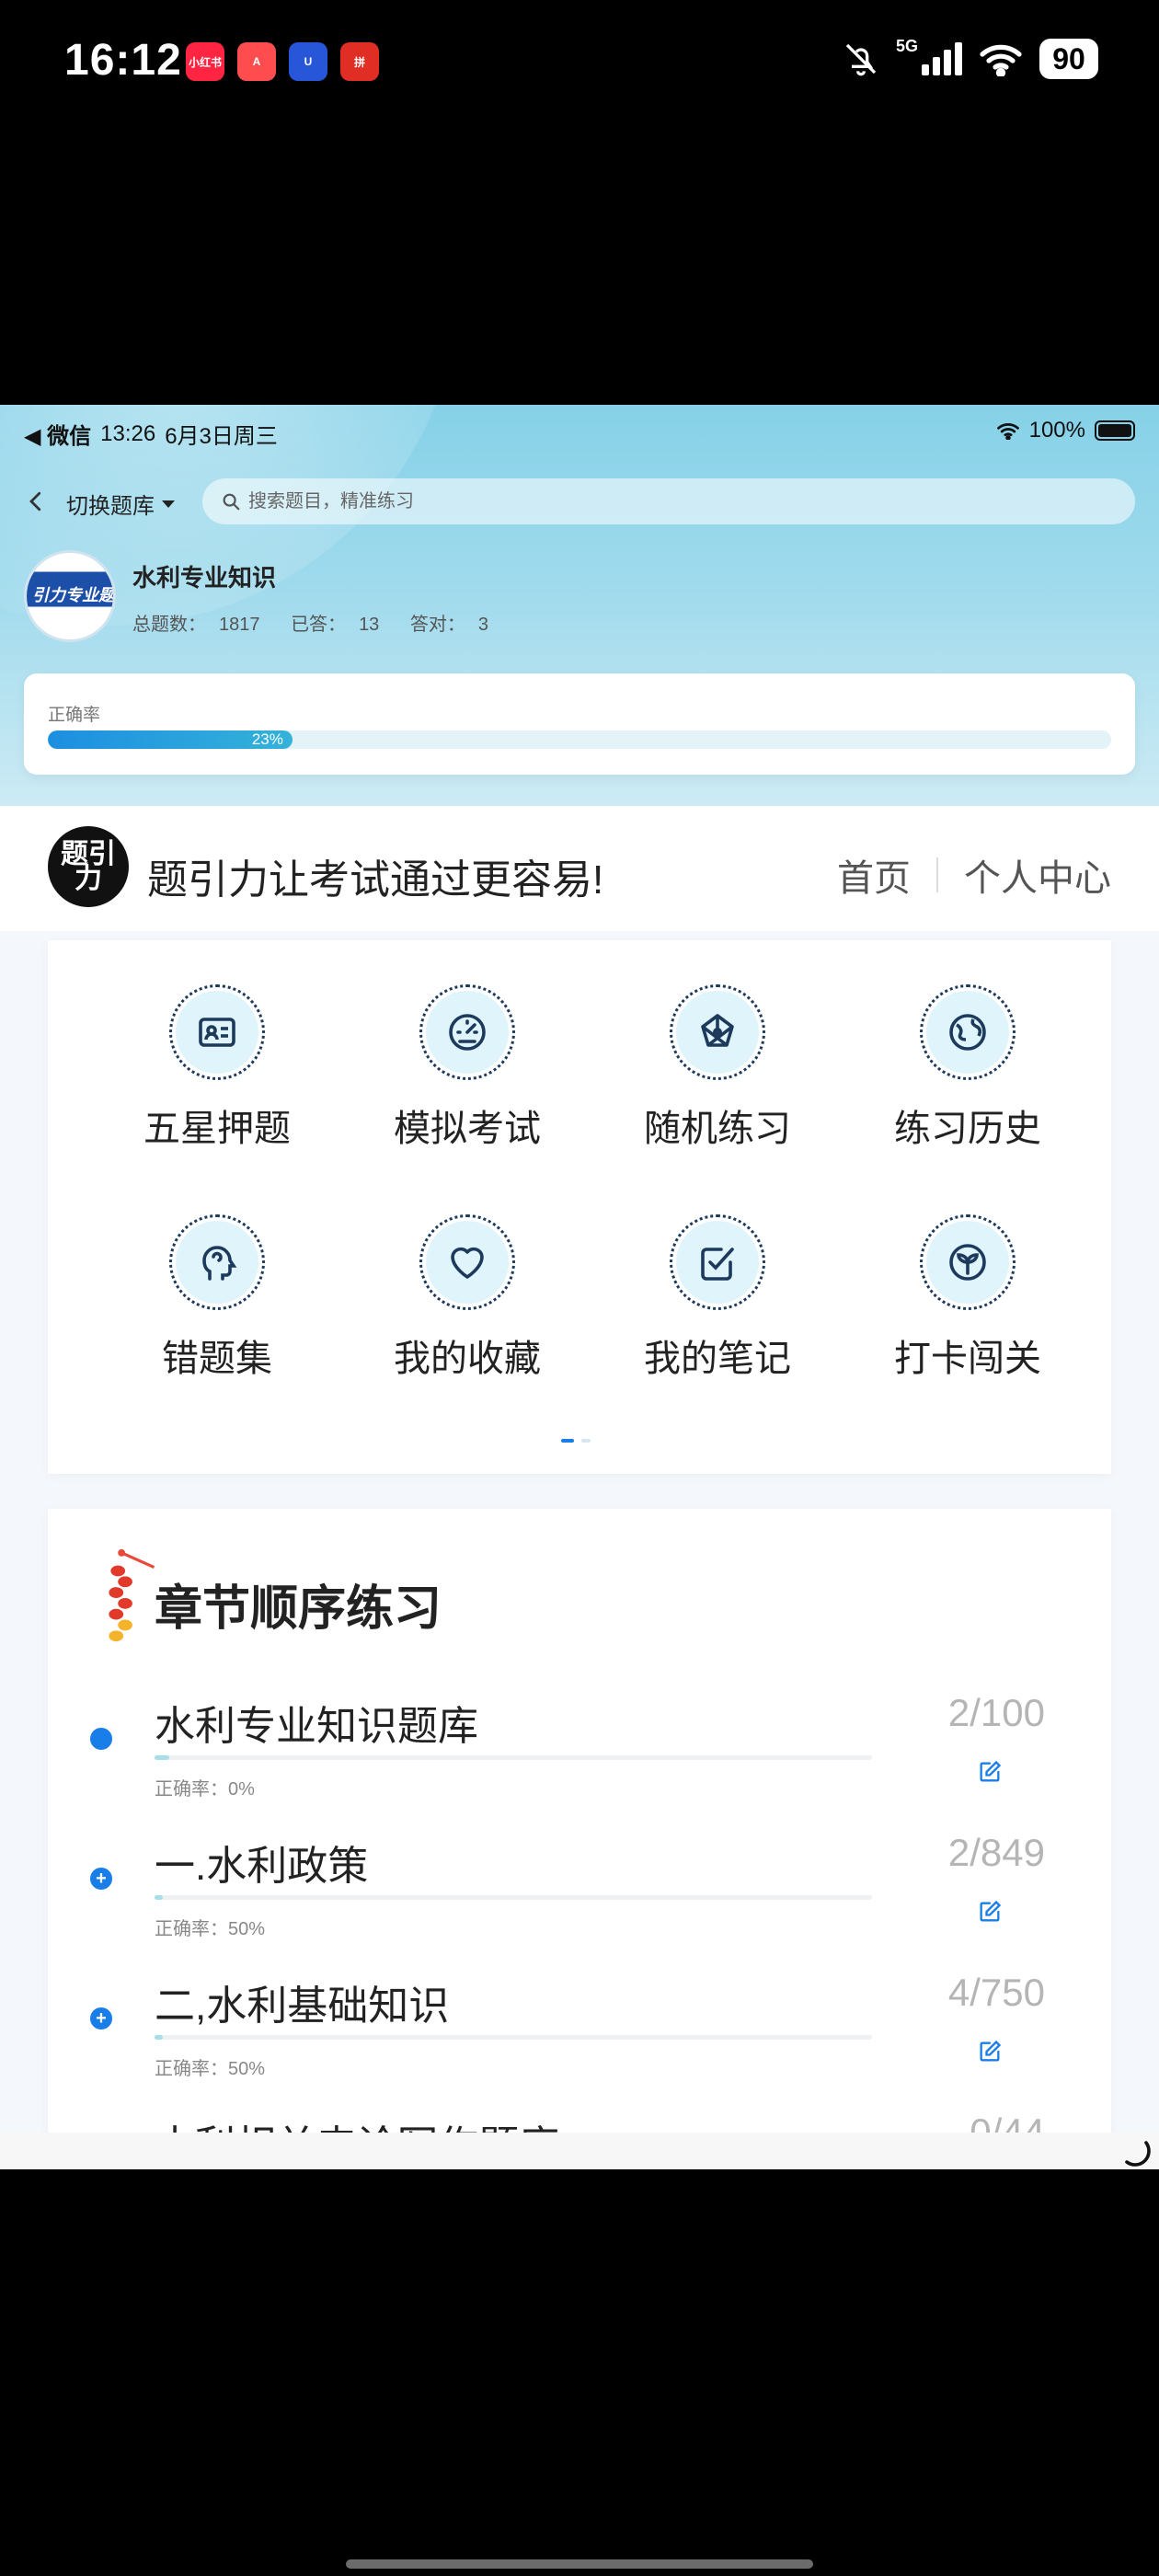 The width and height of the screenshot is (1159, 2576). What do you see at coordinates (576, 600) in the screenshot?
I see `question-bank-info: 引力专业题 水利专业知识 总题数： 1817 已答： 13 答对： 3` at bounding box center [576, 600].